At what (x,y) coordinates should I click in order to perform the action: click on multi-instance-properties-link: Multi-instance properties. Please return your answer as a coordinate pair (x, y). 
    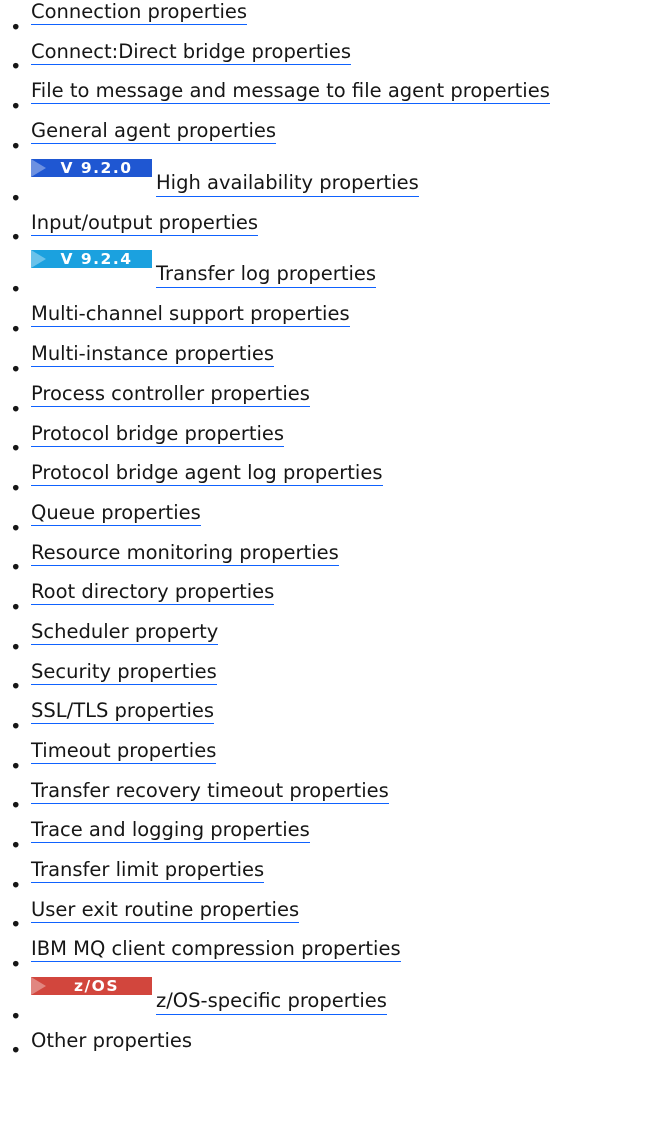
    Looking at the image, I should click on (153, 355).